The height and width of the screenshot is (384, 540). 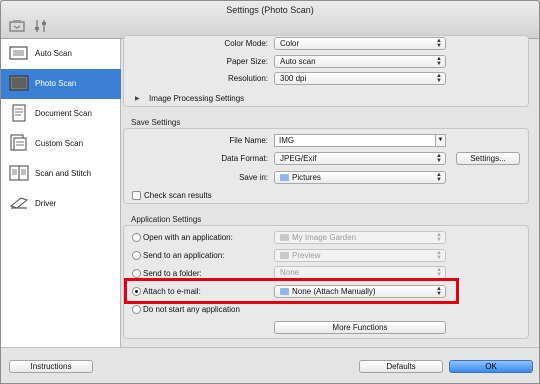 What do you see at coordinates (18, 53) in the screenshot?
I see `auto-scan-icon` at bounding box center [18, 53].